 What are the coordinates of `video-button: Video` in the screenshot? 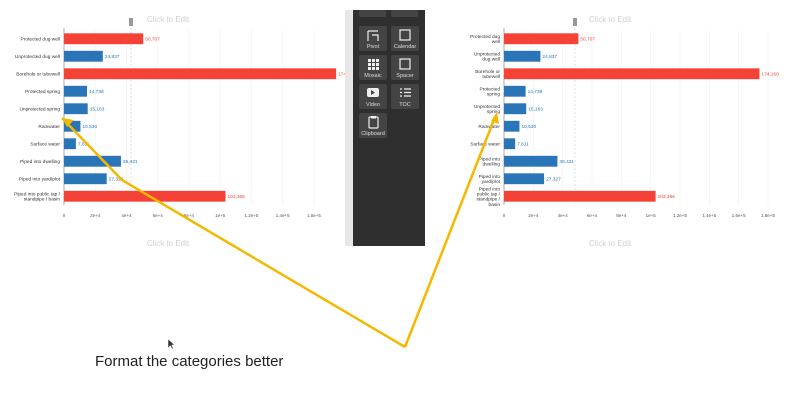 It's located at (373, 96).